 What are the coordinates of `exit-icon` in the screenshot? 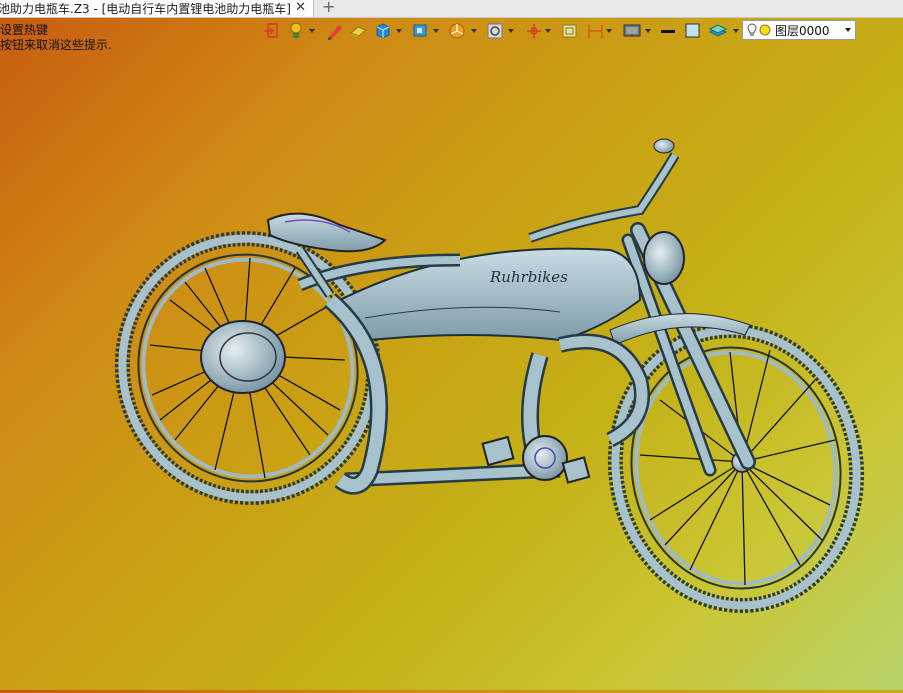 It's located at (272, 32).